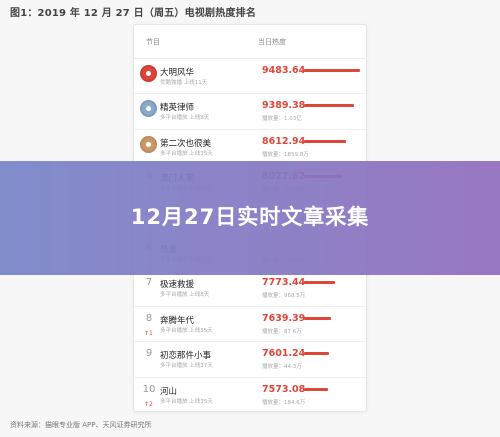  Describe the element at coordinates (284, 389) in the screenshot. I see `heat-score: 7573.08` at that location.